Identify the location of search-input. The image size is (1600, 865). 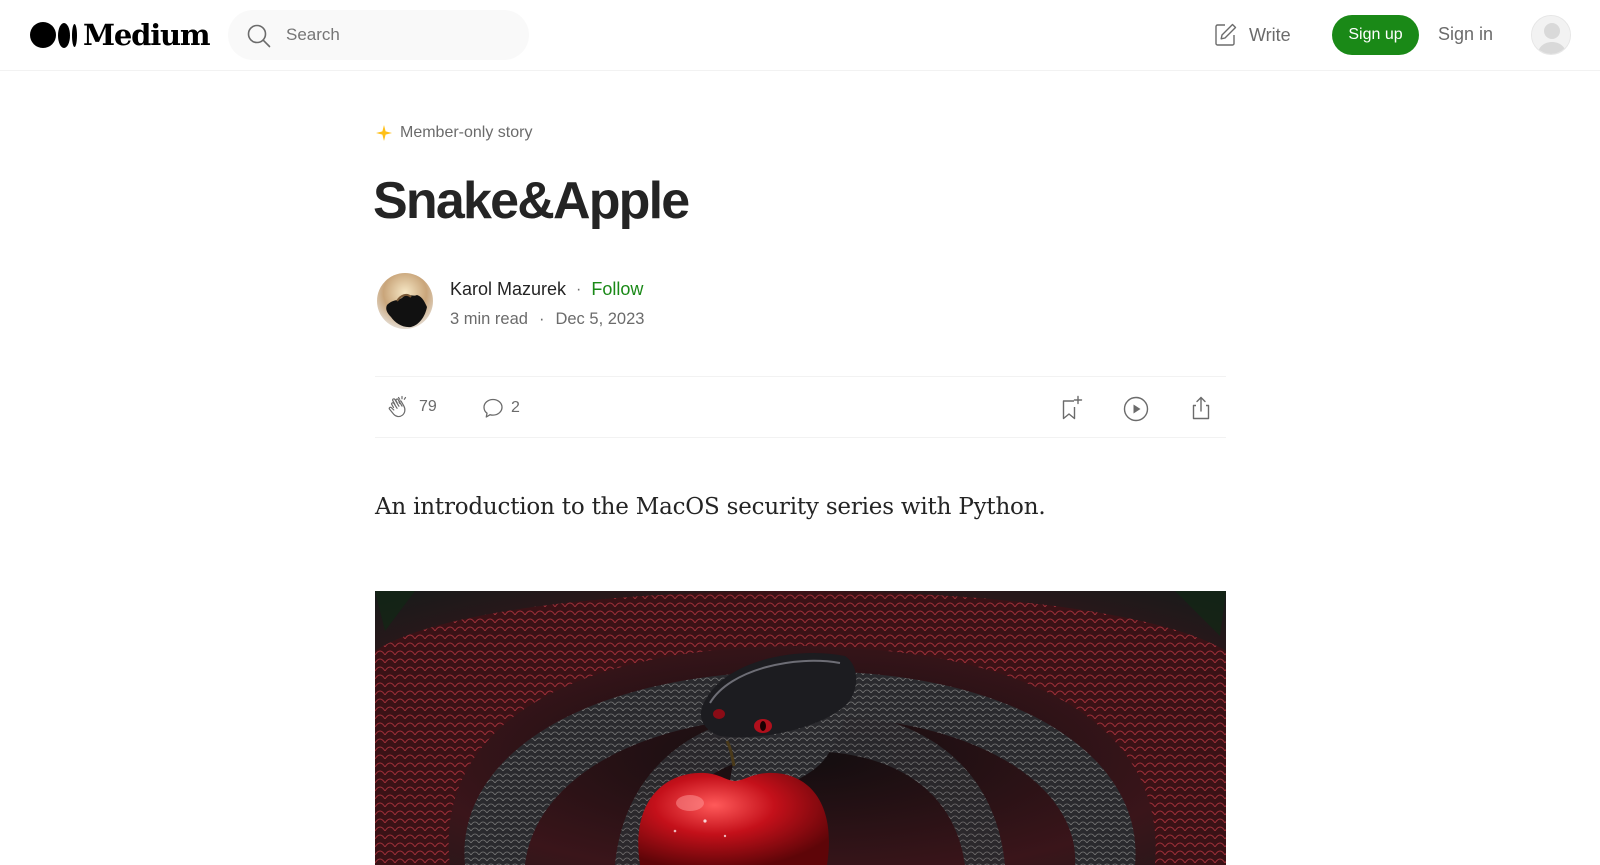
(396, 35).